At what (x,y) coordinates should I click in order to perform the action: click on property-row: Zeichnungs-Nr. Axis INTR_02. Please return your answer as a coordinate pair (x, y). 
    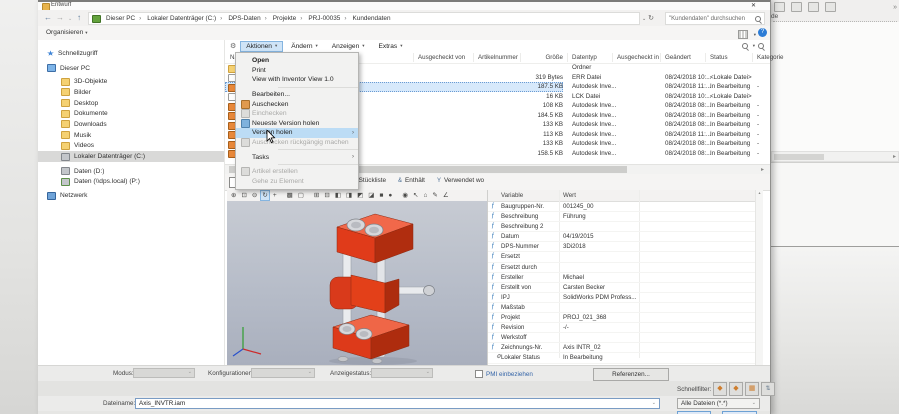
    Looking at the image, I should click on (625, 348).